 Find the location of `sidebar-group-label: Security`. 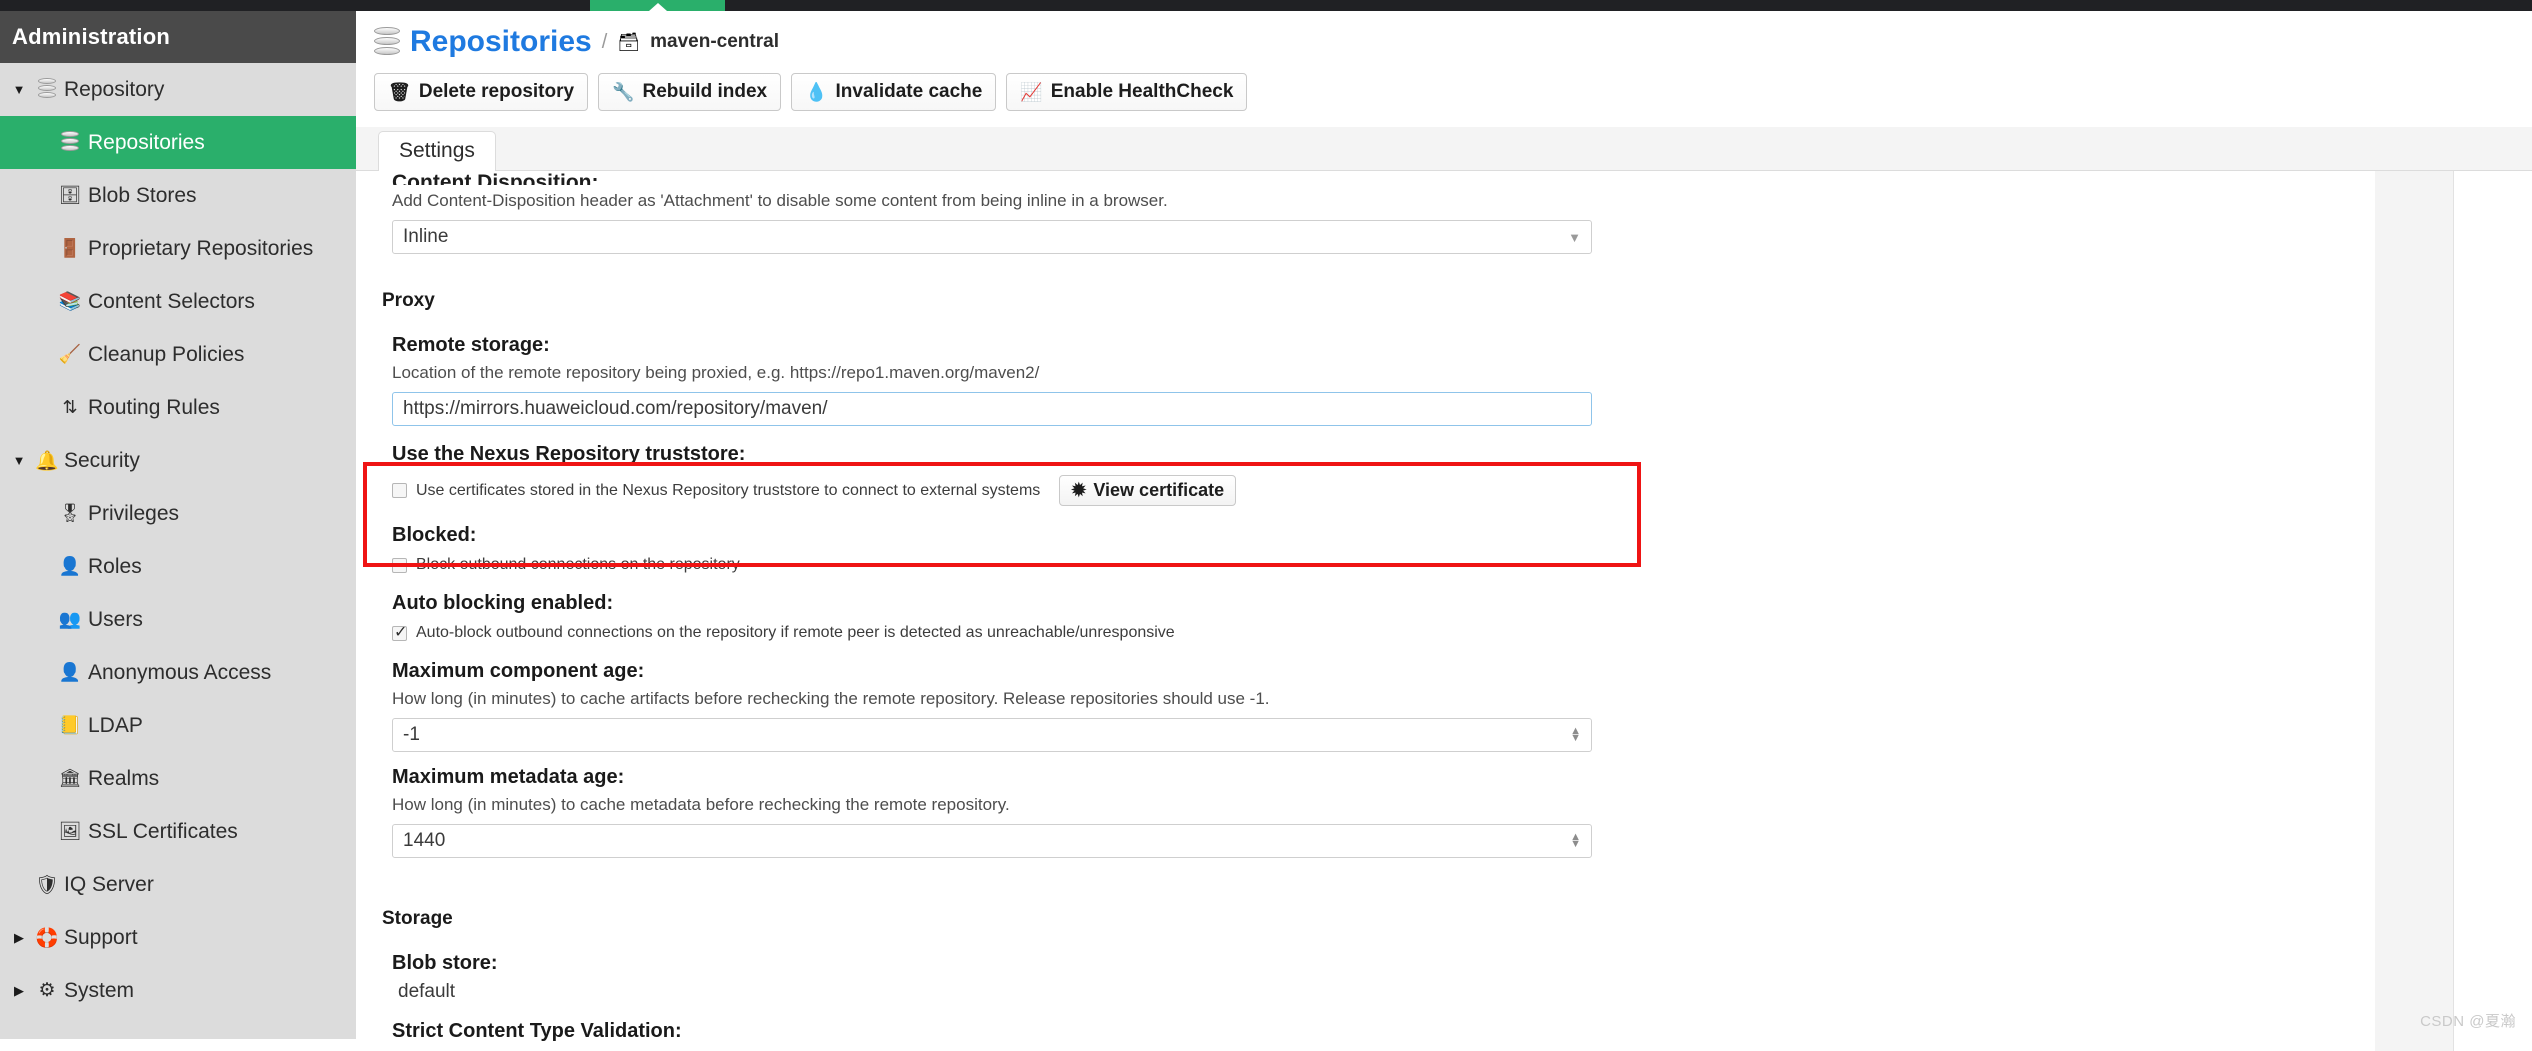

sidebar-group-label: Security is located at coordinates (102, 460).